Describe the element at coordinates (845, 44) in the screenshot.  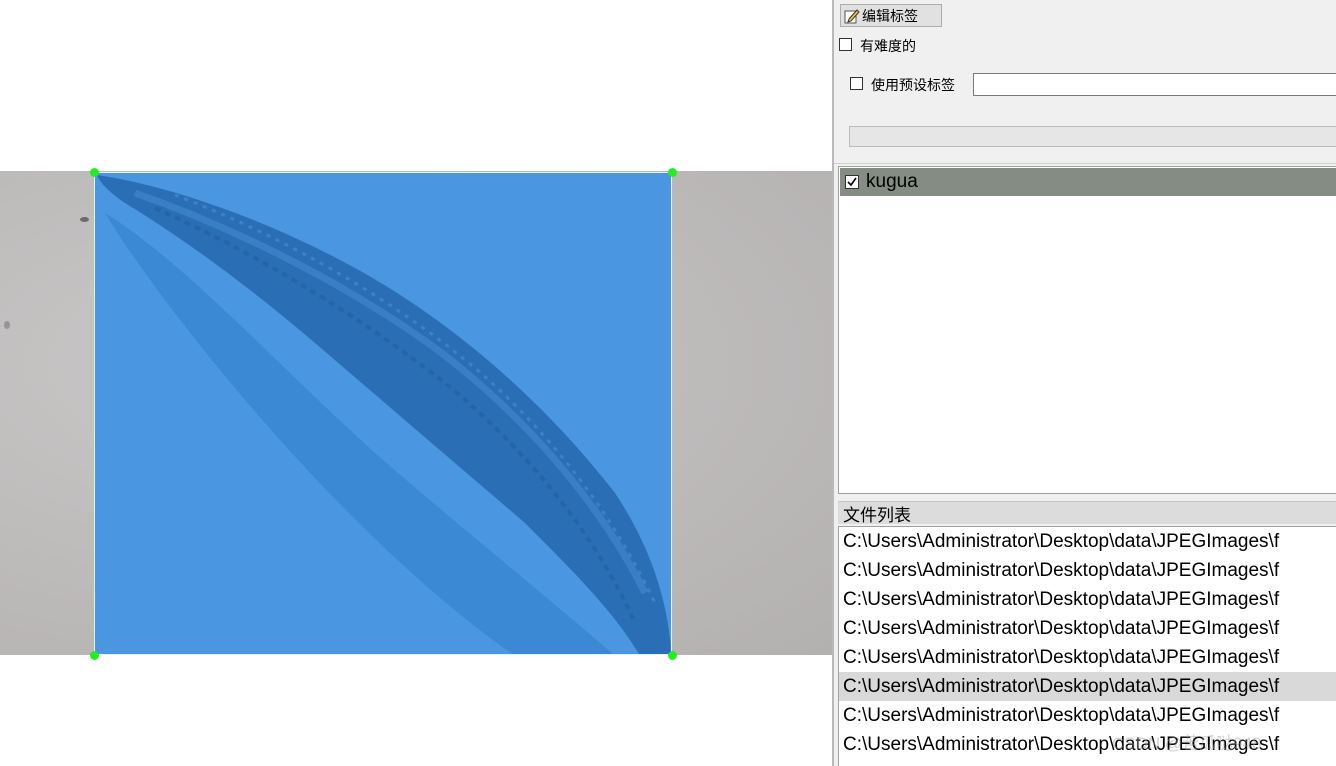
I see `difficult-checkbox` at that location.